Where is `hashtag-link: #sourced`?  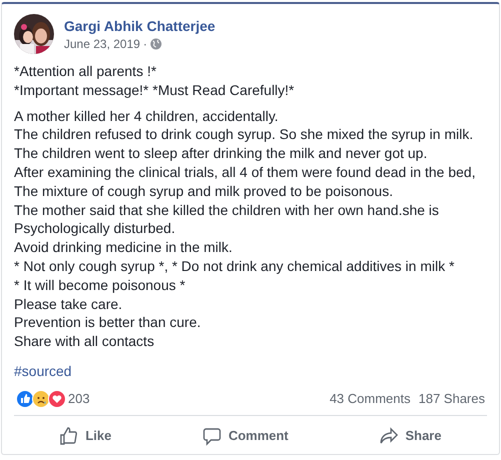
hashtag-link: #sourced is located at coordinates (43, 370).